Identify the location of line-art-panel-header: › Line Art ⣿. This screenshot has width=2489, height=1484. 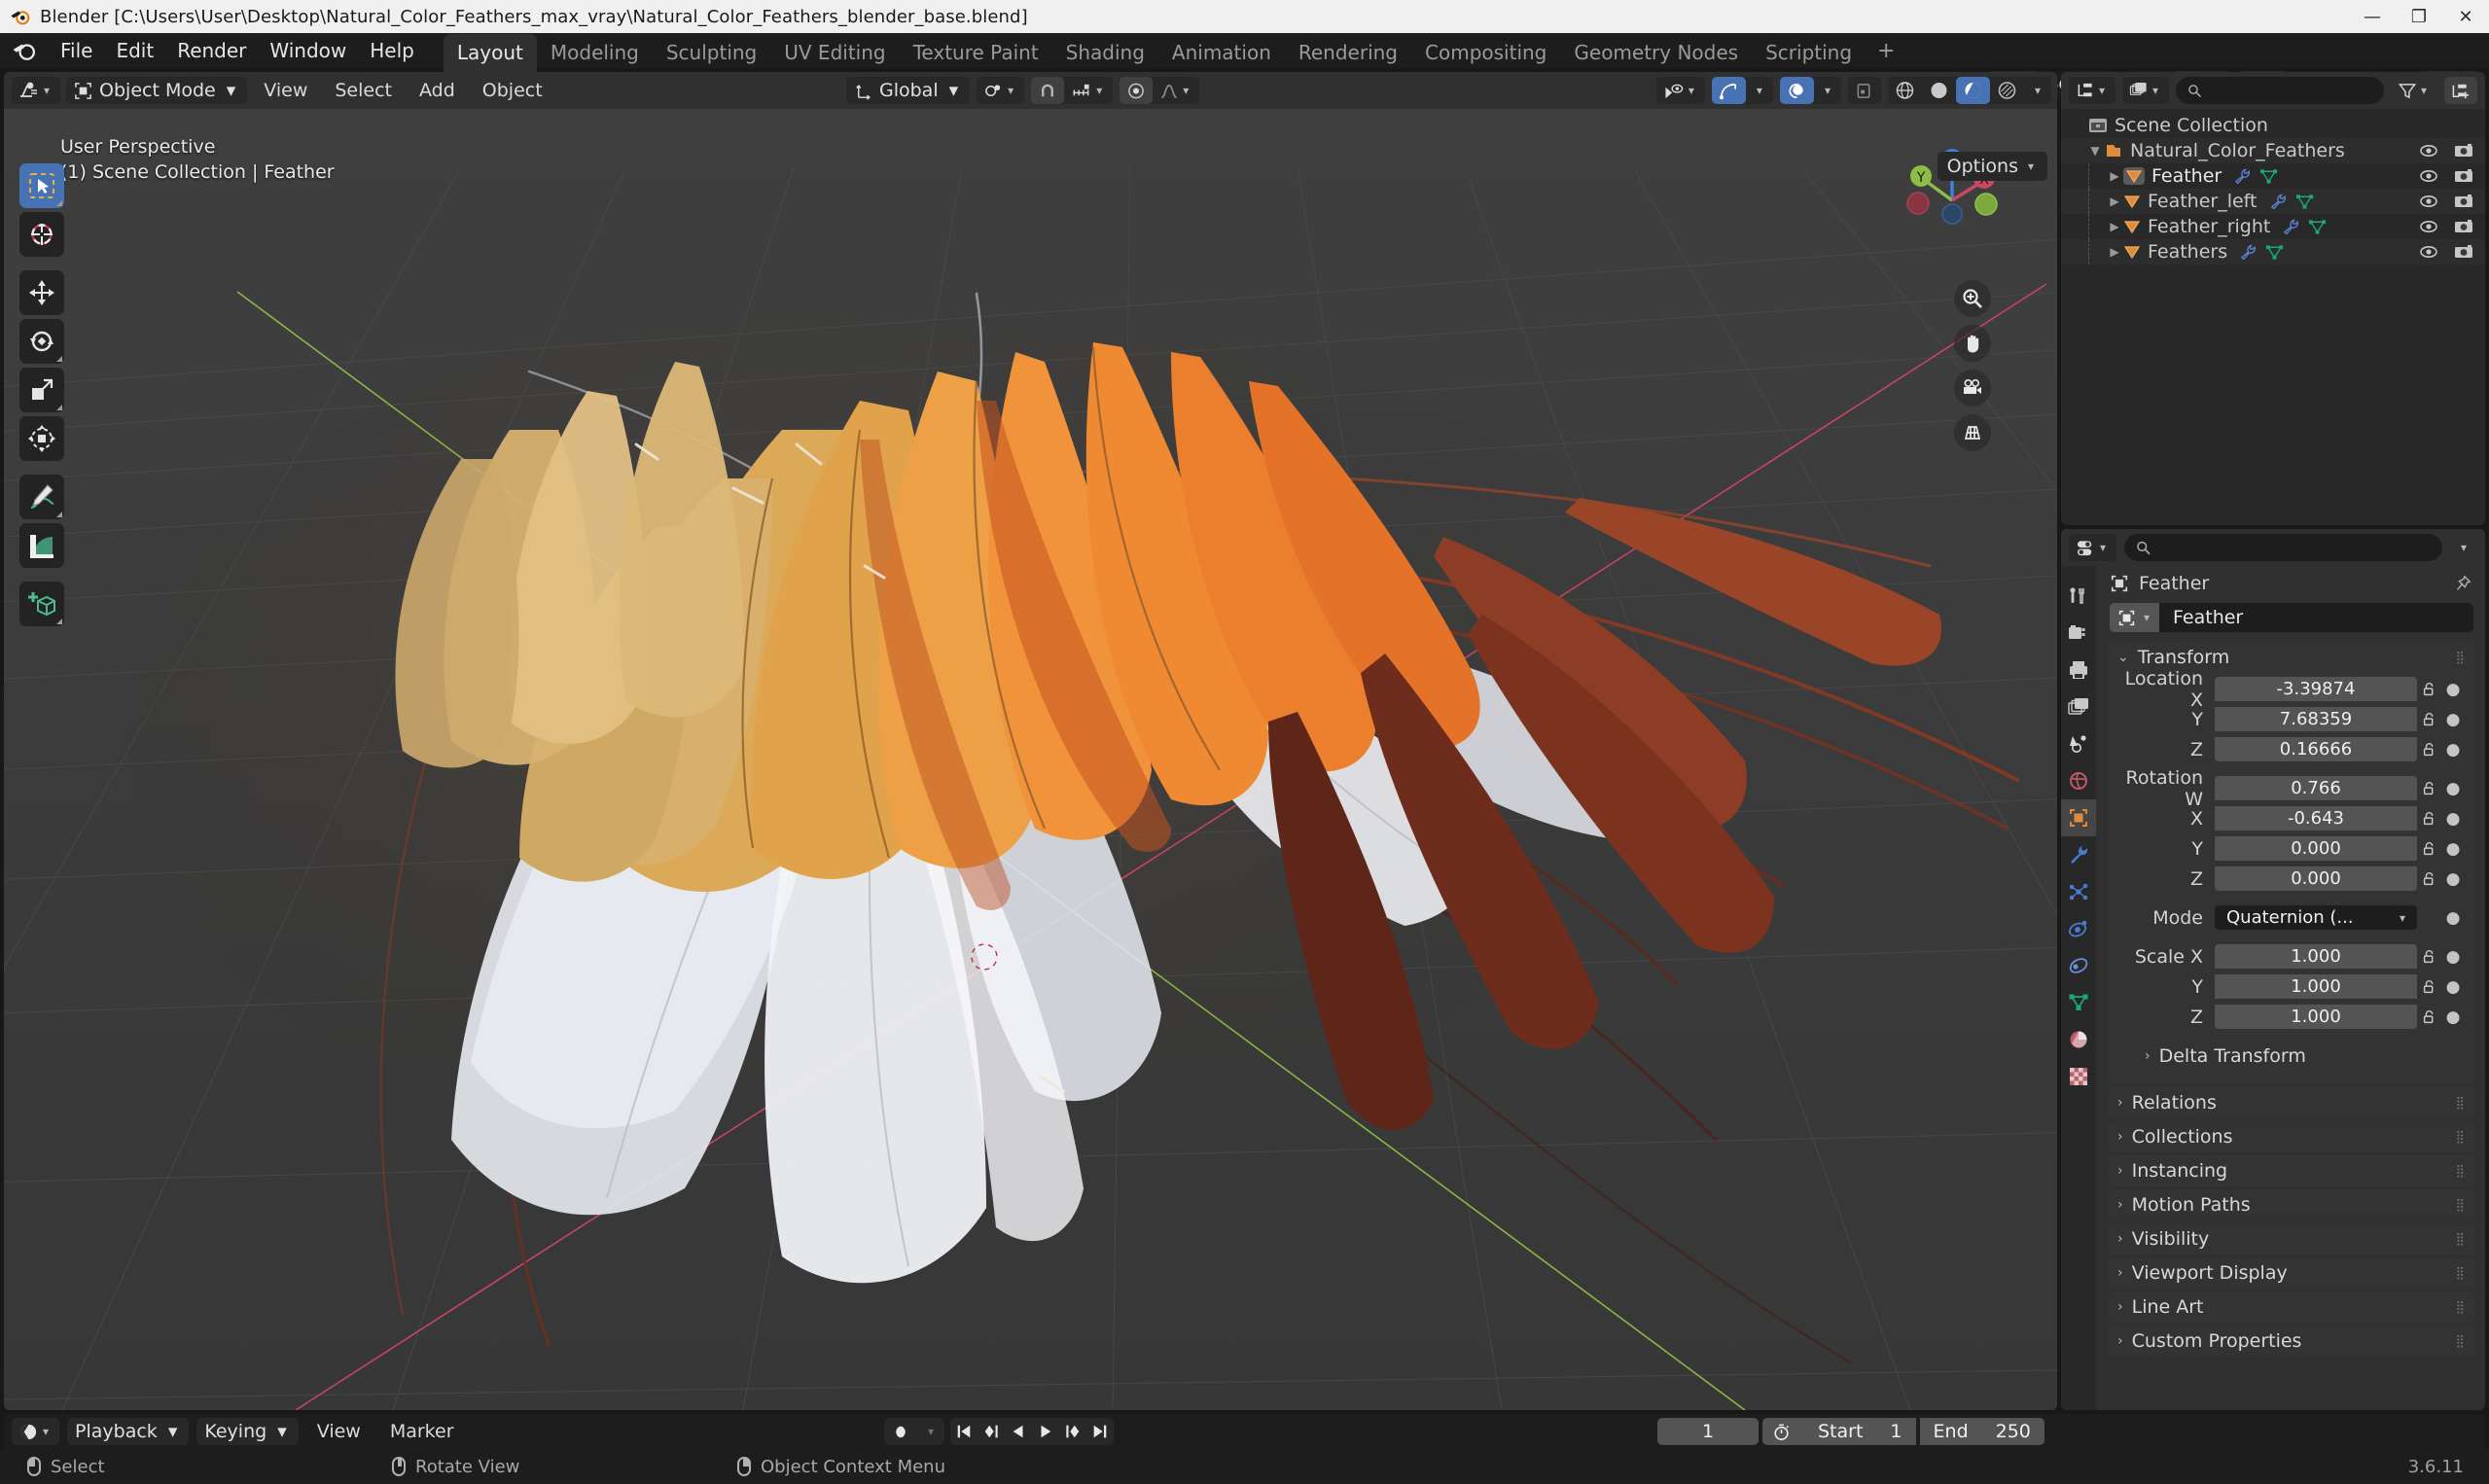
(2291, 1307).